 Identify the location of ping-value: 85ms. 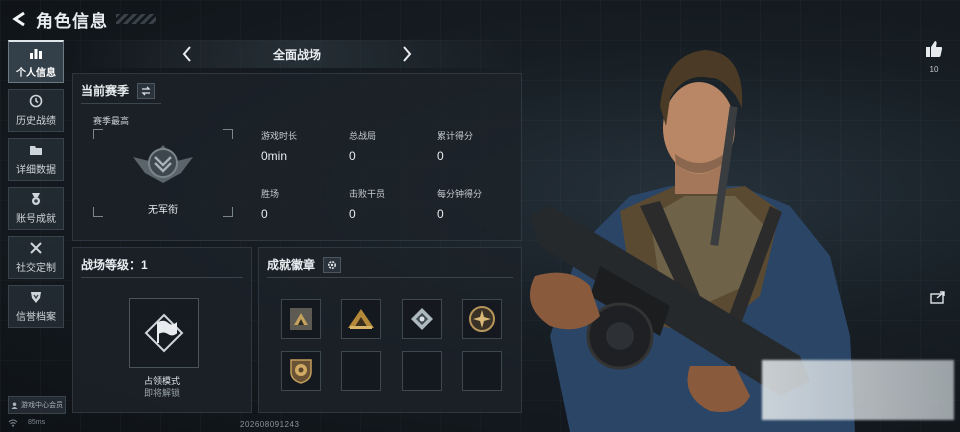
(37, 422).